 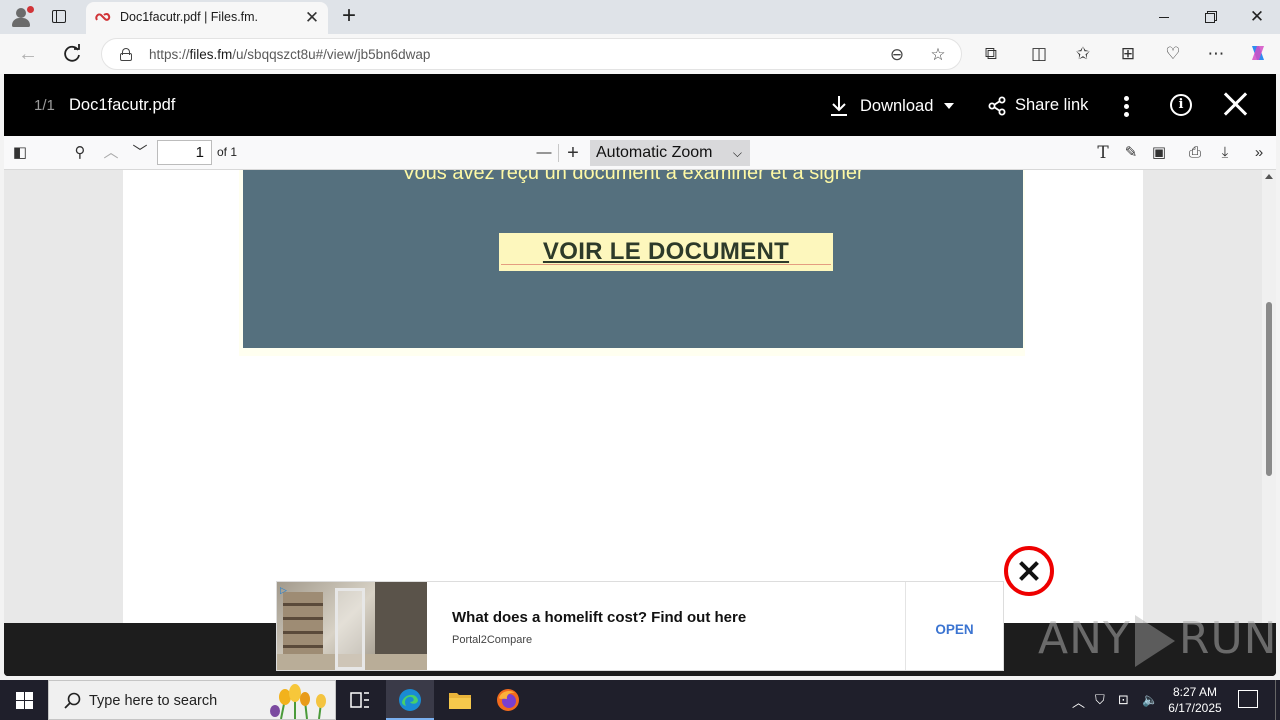 I want to click on task-view-icon, so click(x=360, y=700).